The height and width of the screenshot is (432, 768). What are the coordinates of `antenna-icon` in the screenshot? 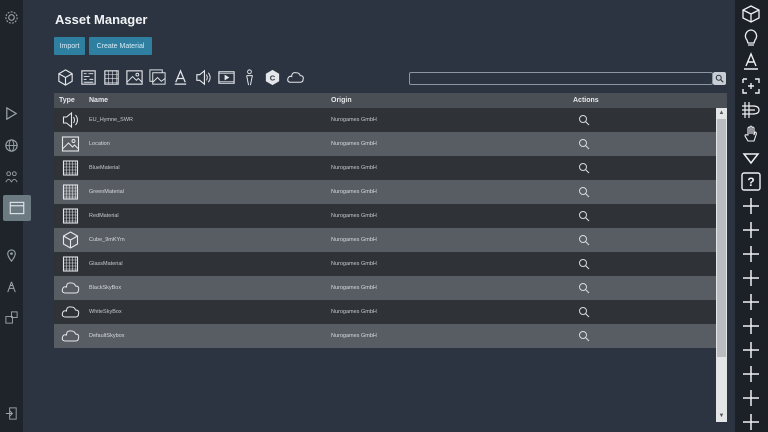 It's located at (11, 286).